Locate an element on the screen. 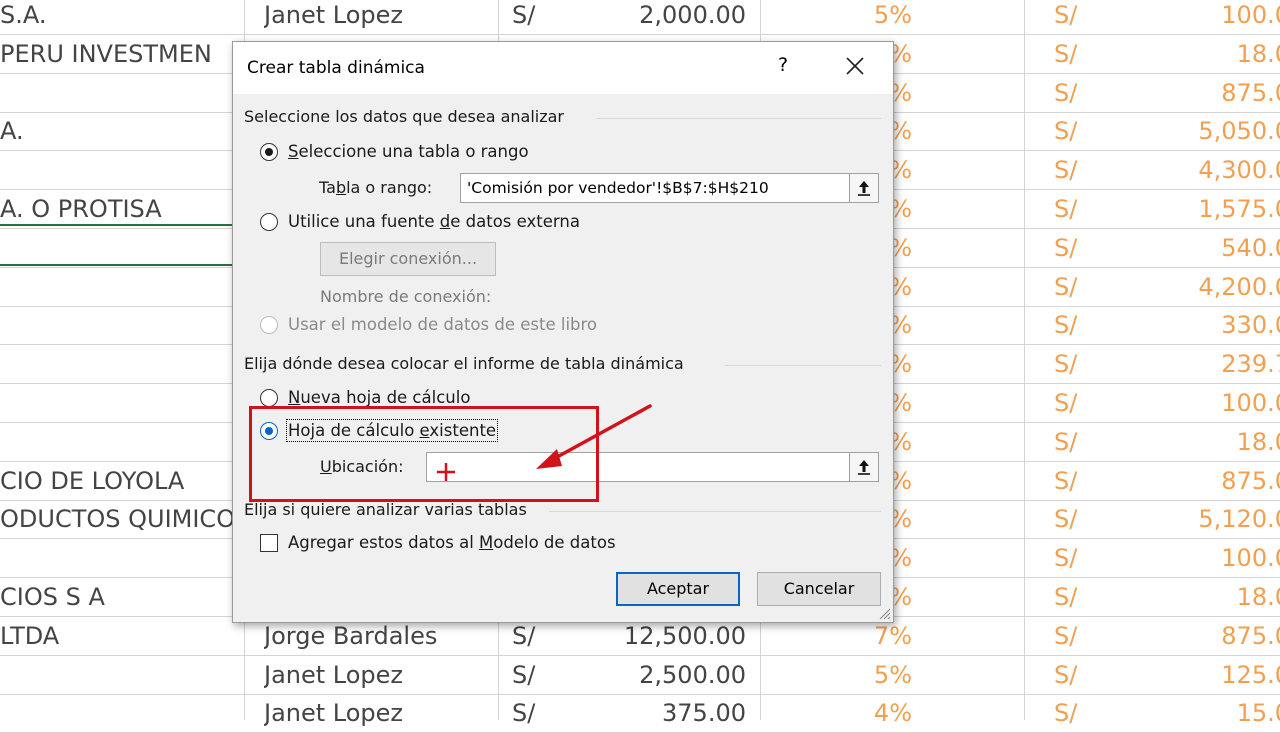 The width and height of the screenshot is (1280, 733). resize-grip-icon is located at coordinates (884, 613).